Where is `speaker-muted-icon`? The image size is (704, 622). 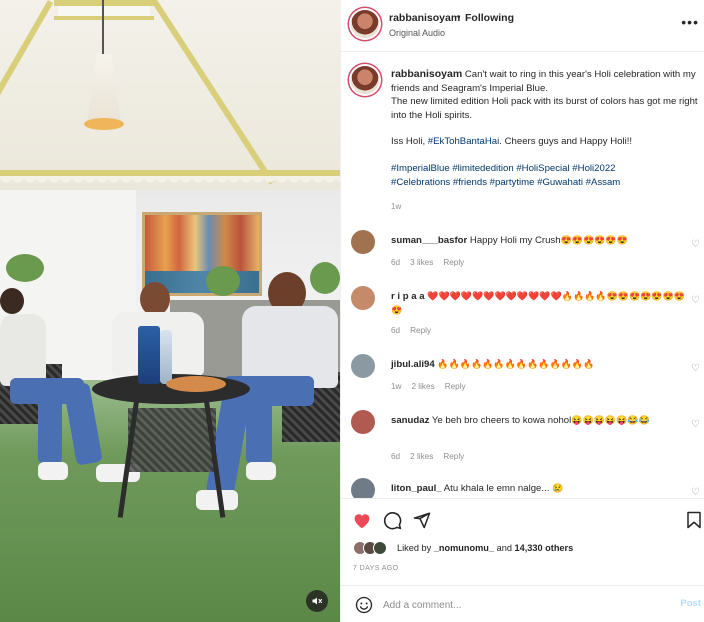 speaker-muted-icon is located at coordinates (317, 601).